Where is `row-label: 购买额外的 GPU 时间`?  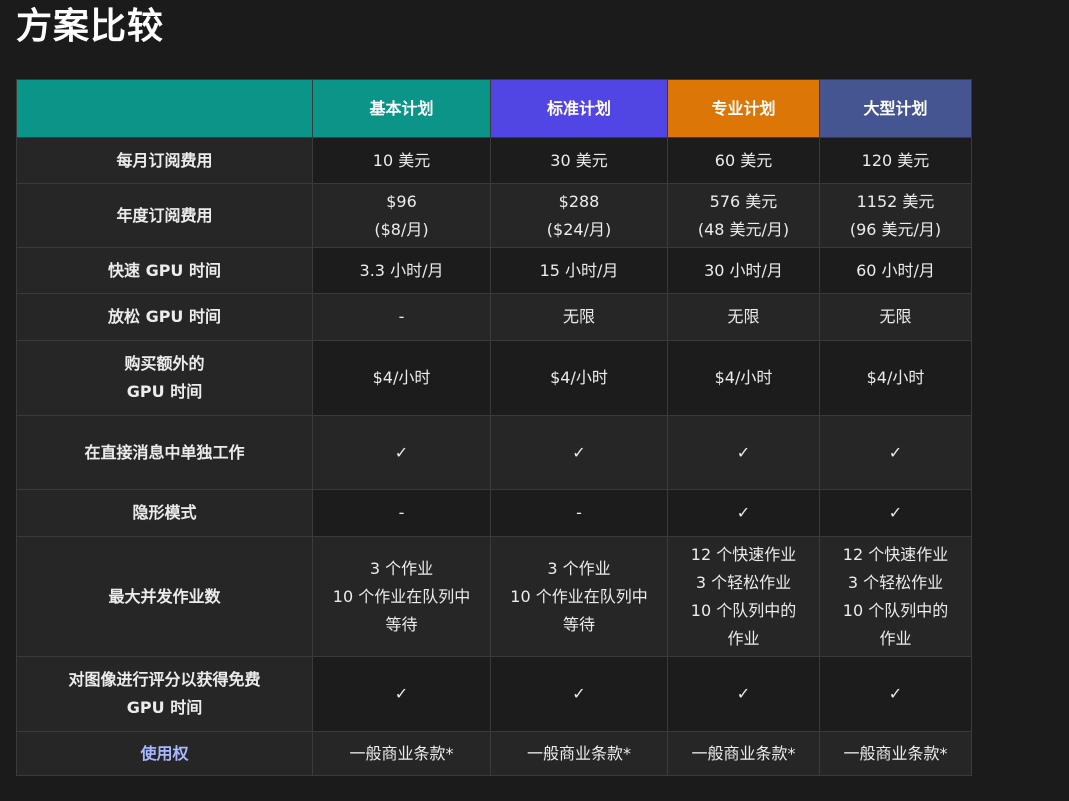
row-label: 购买额外的 GPU 时间 is located at coordinates (164, 378).